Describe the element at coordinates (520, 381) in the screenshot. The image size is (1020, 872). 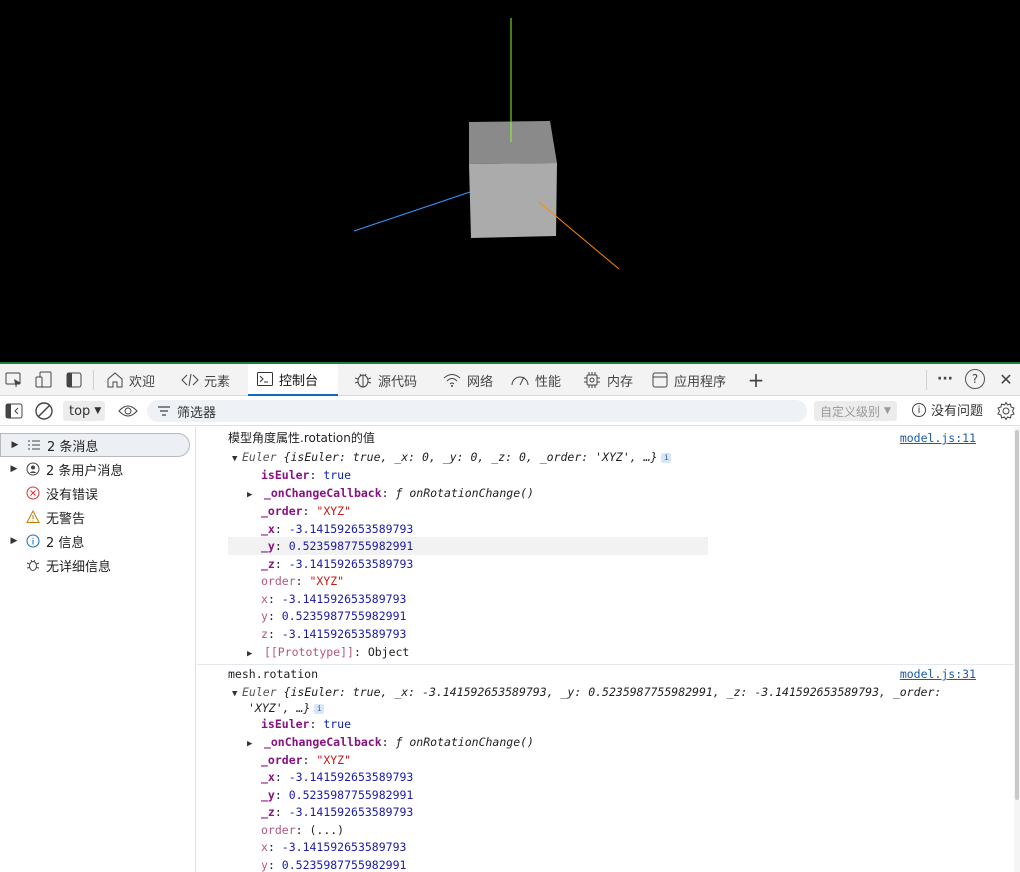
I see `gauge-icon` at that location.